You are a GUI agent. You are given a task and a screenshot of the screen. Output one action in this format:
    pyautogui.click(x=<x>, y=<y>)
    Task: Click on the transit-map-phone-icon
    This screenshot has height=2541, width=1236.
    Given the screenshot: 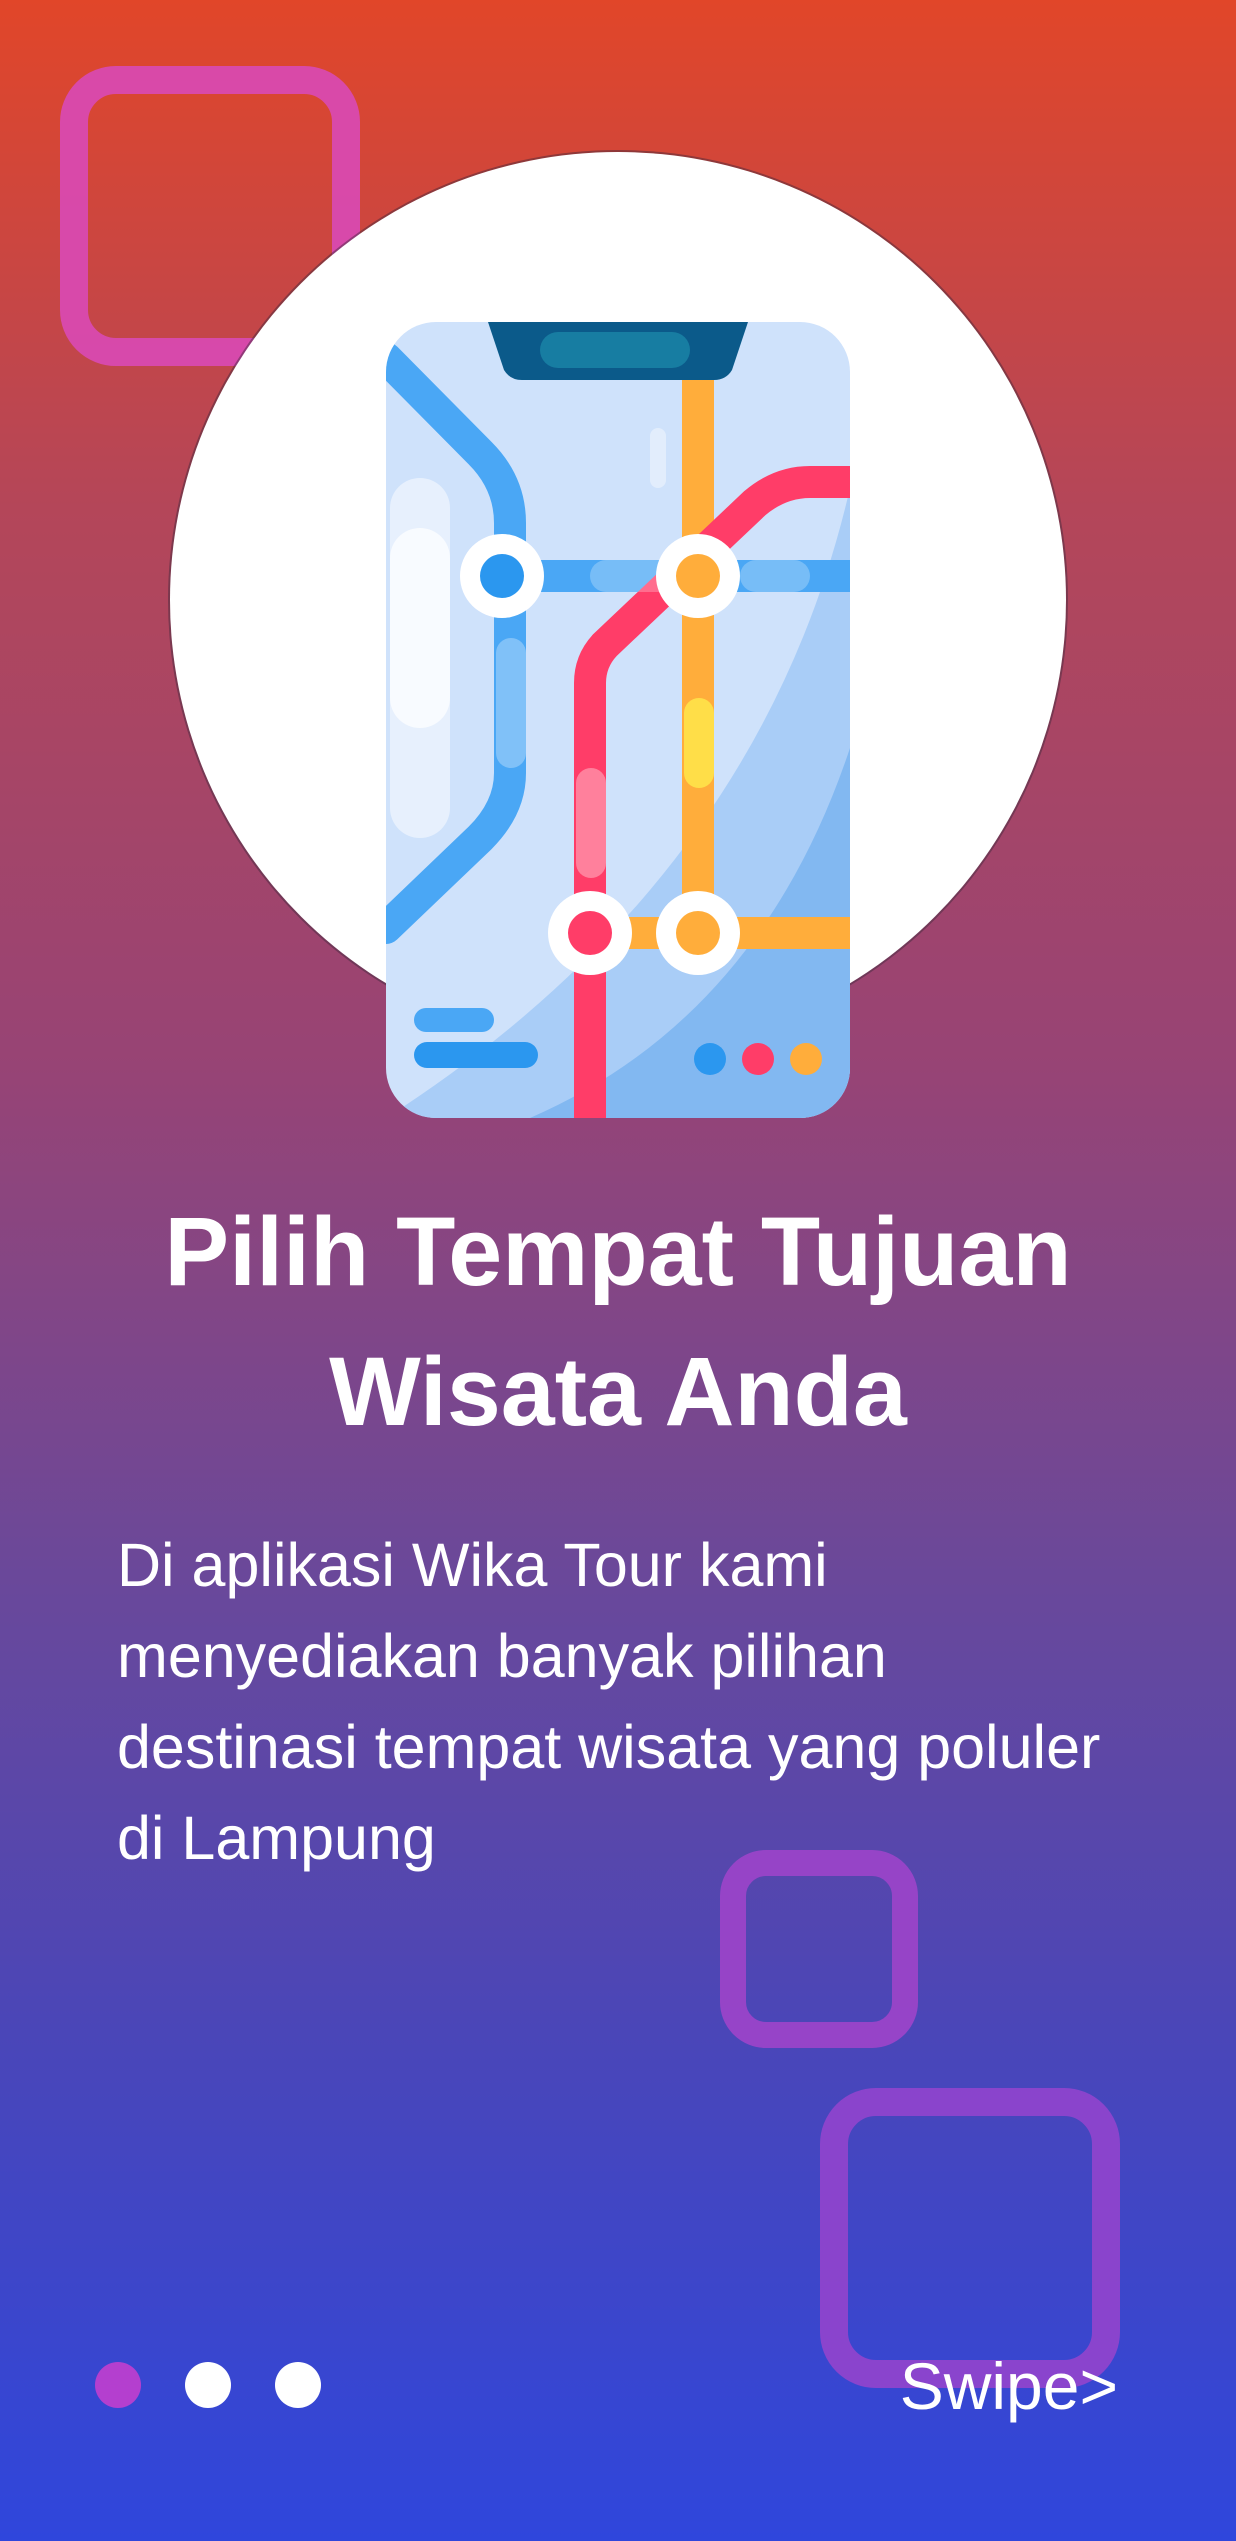 What is the action you would take?
    pyautogui.click(x=618, y=720)
    